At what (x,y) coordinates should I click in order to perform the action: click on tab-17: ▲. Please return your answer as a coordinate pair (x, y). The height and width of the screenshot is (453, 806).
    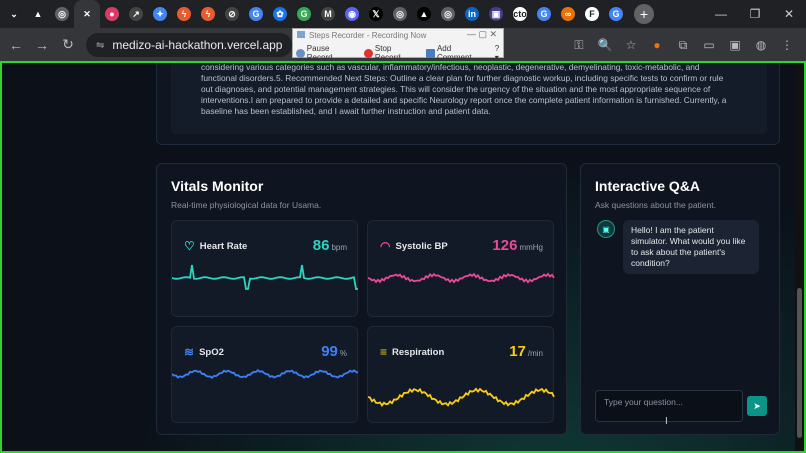
    Looking at the image, I should click on (424, 14).